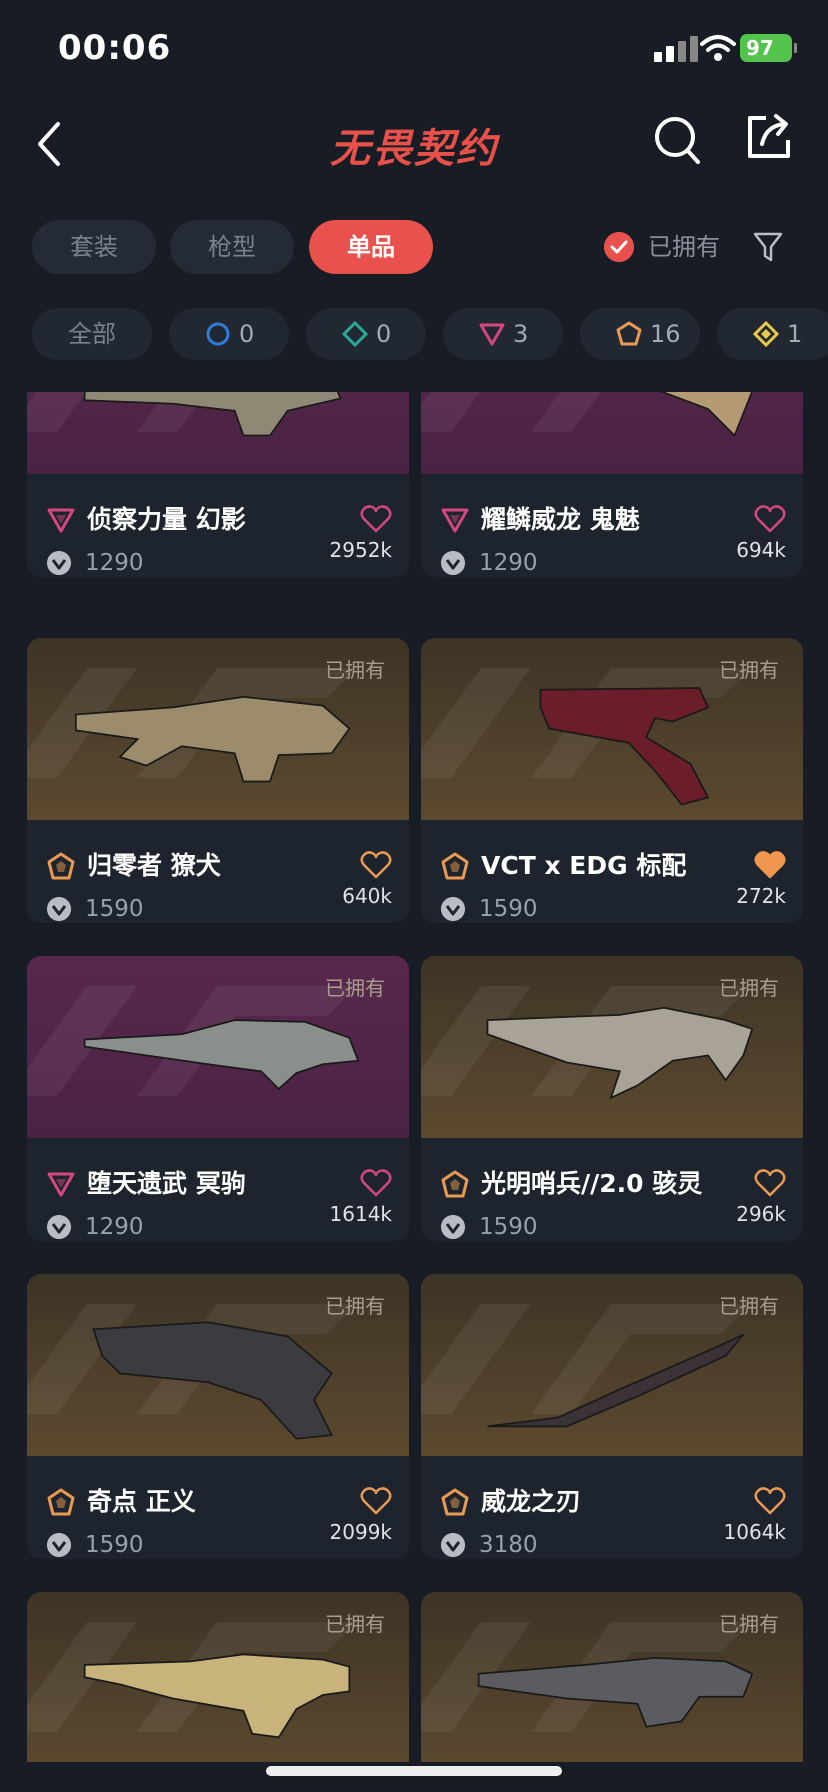 The width and height of the screenshot is (828, 1792). I want to click on rarity-filter-ultra: 1, so click(772, 334).